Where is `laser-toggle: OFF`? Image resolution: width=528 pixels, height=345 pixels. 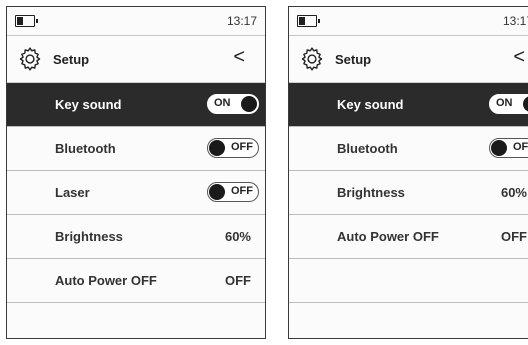
laser-toggle: OFF is located at coordinates (233, 192).